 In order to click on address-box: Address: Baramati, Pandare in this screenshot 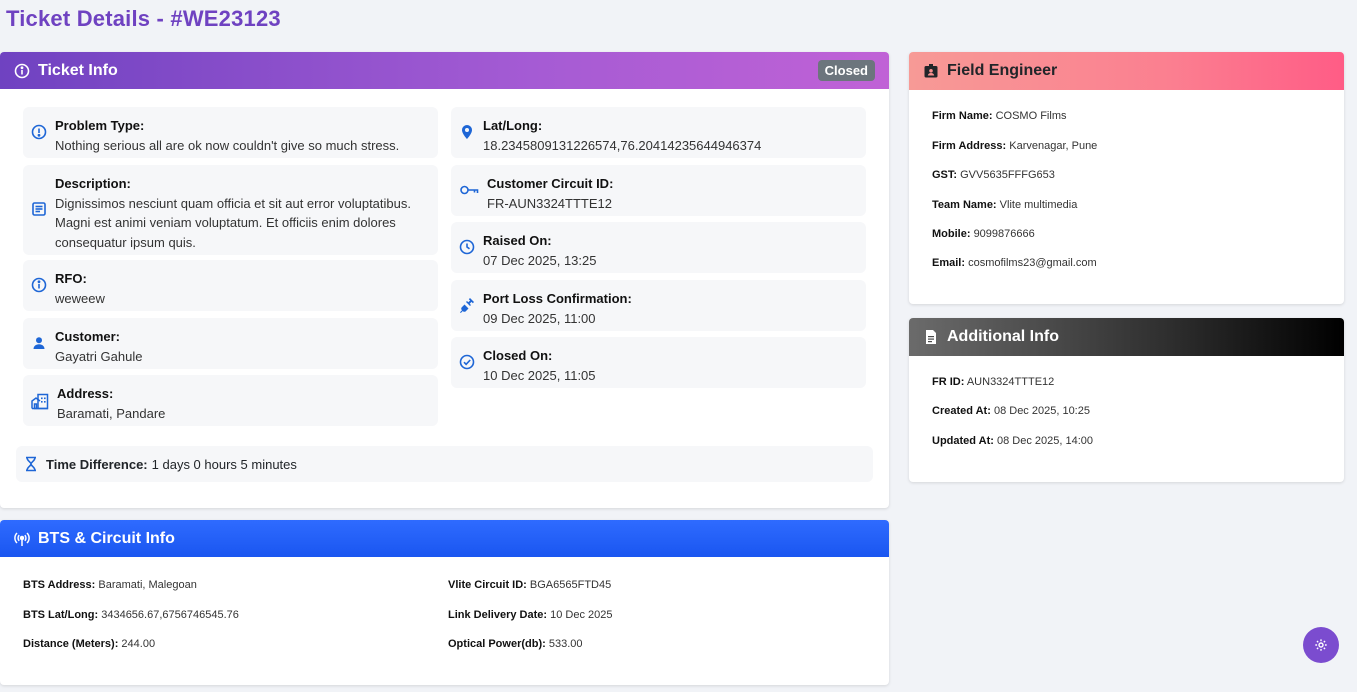, I will do `click(230, 400)`.